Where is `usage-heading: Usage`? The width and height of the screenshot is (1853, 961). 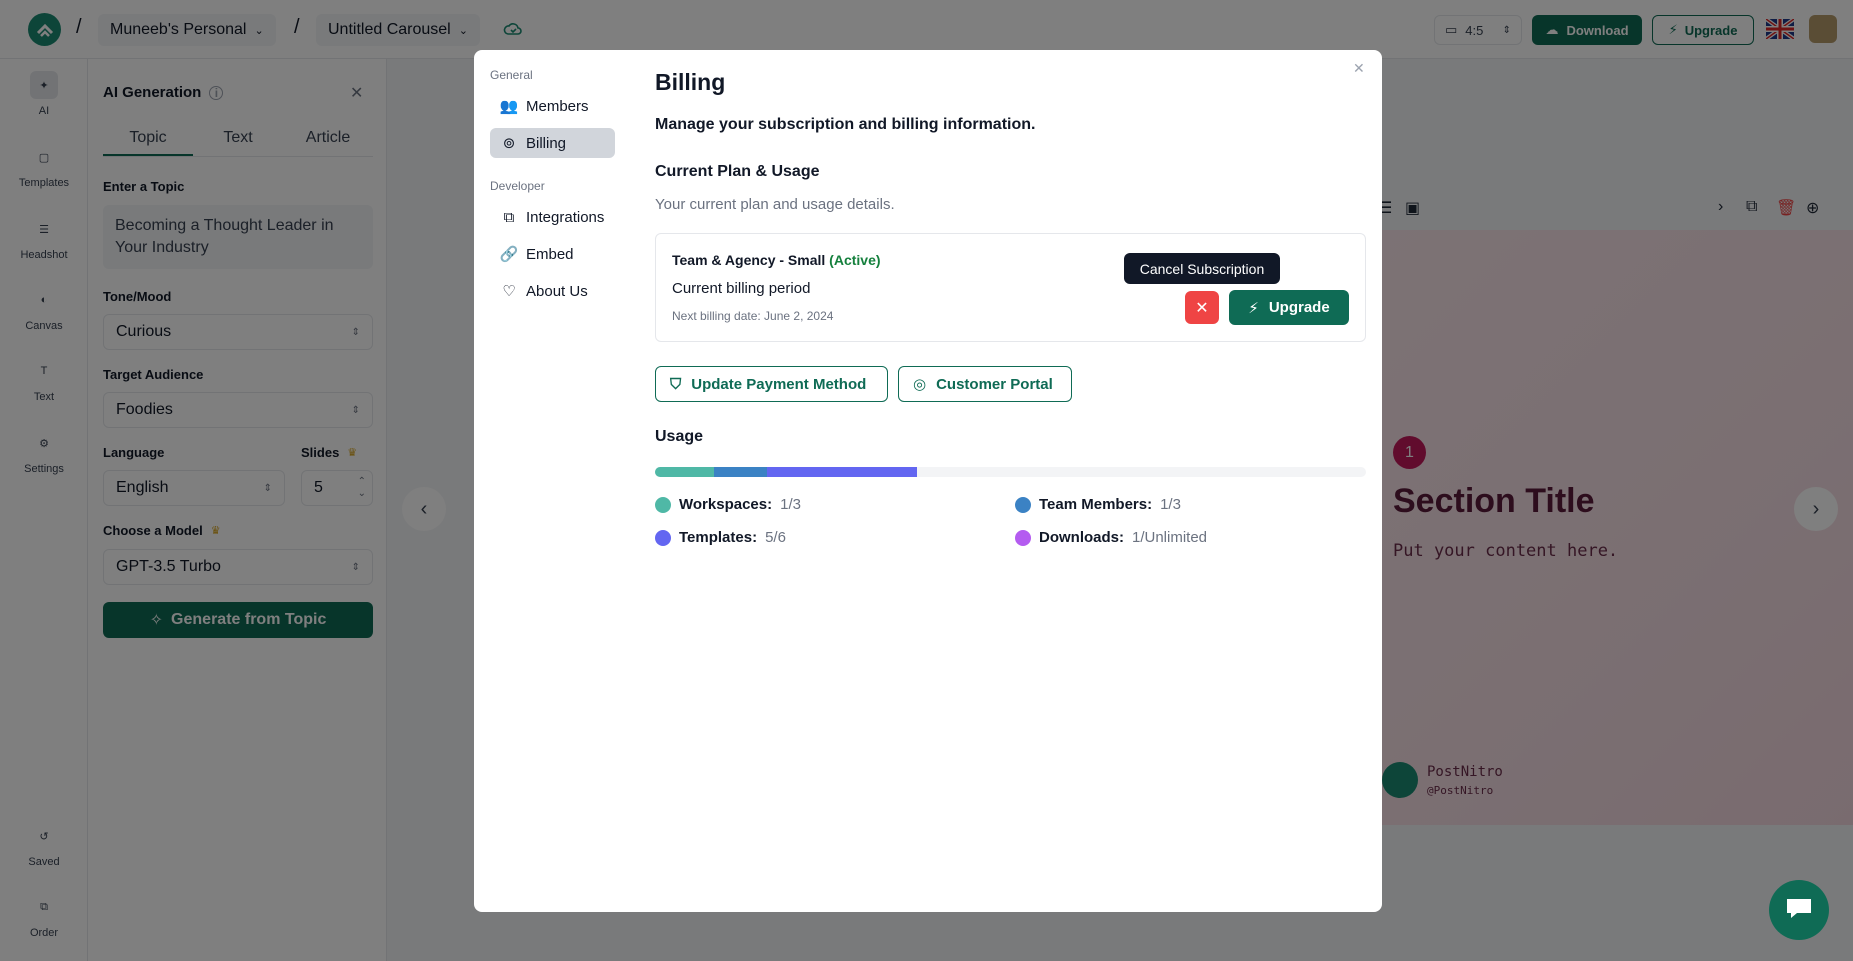 usage-heading: Usage is located at coordinates (679, 436).